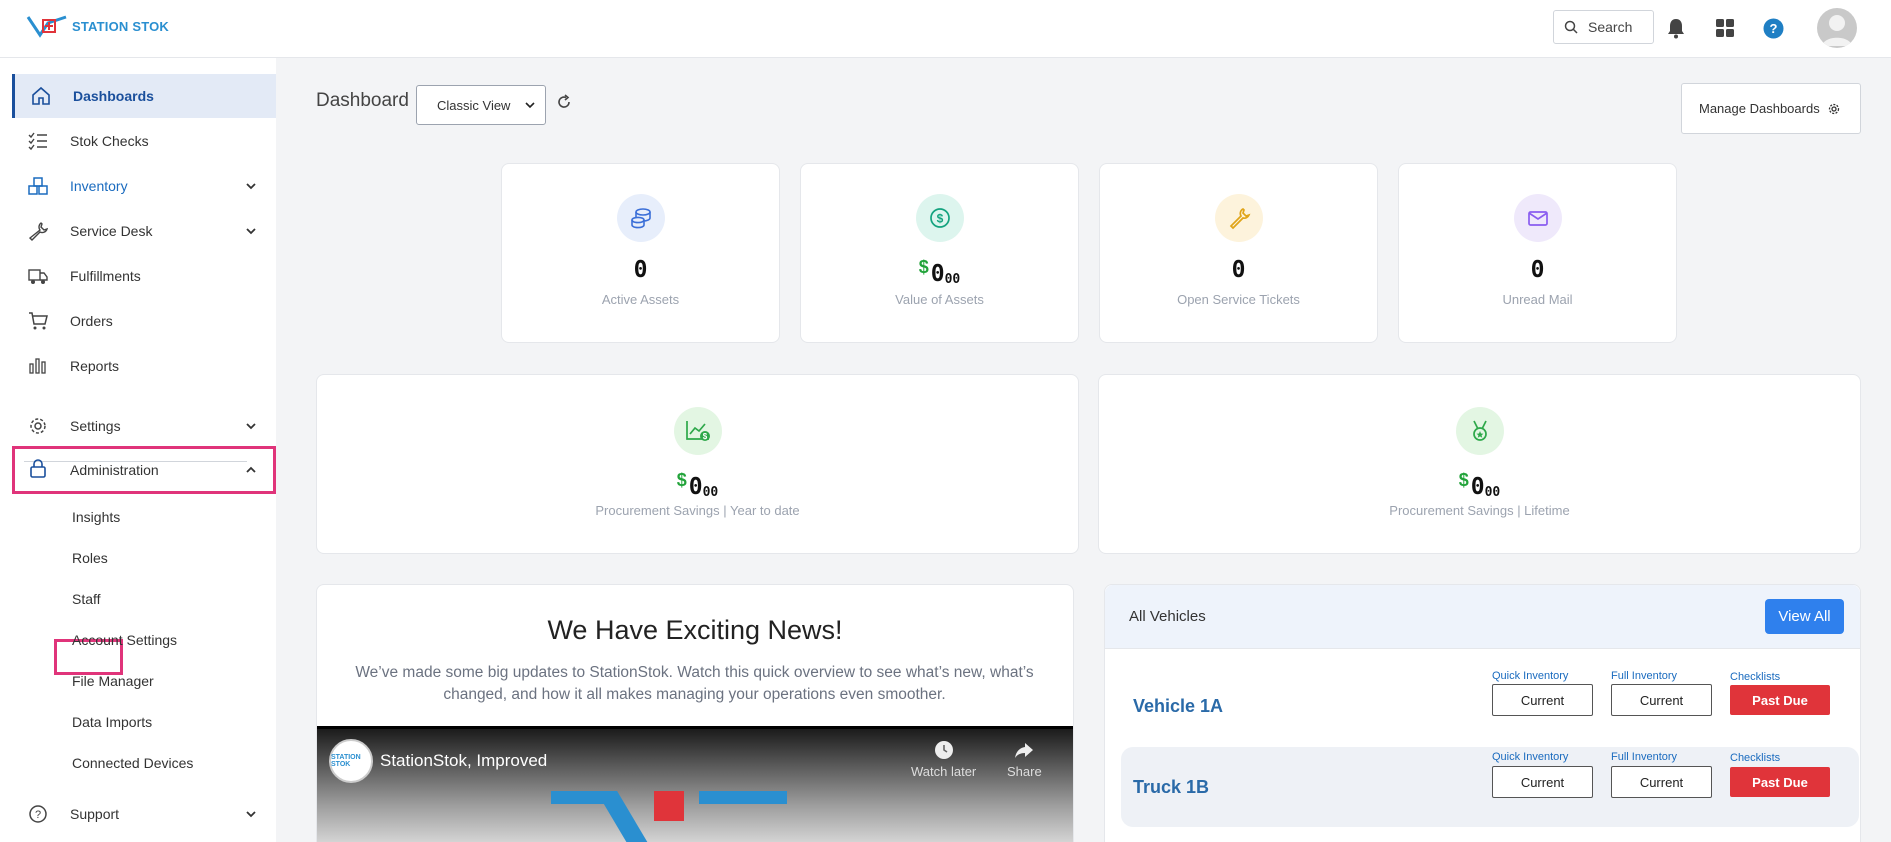 The width and height of the screenshot is (1891, 842). I want to click on search-label: Search, so click(1610, 27).